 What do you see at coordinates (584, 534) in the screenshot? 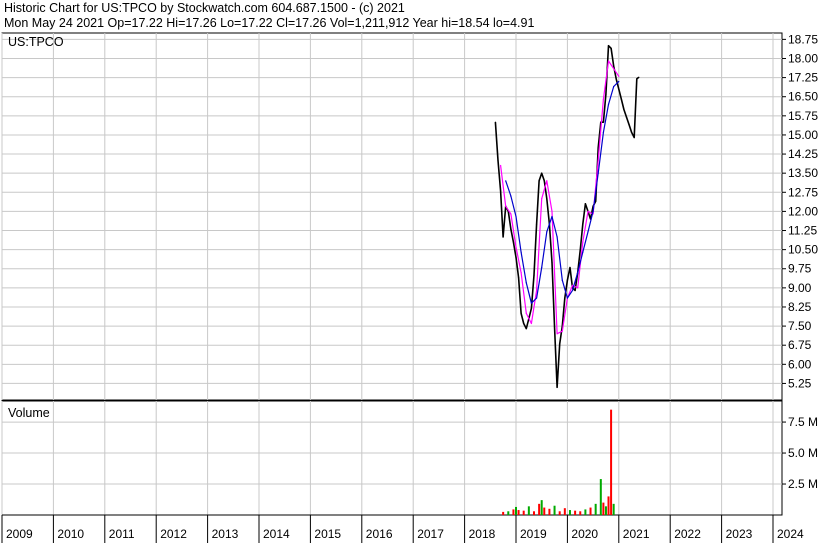
I see `x-tick-label: 2020` at bounding box center [584, 534].